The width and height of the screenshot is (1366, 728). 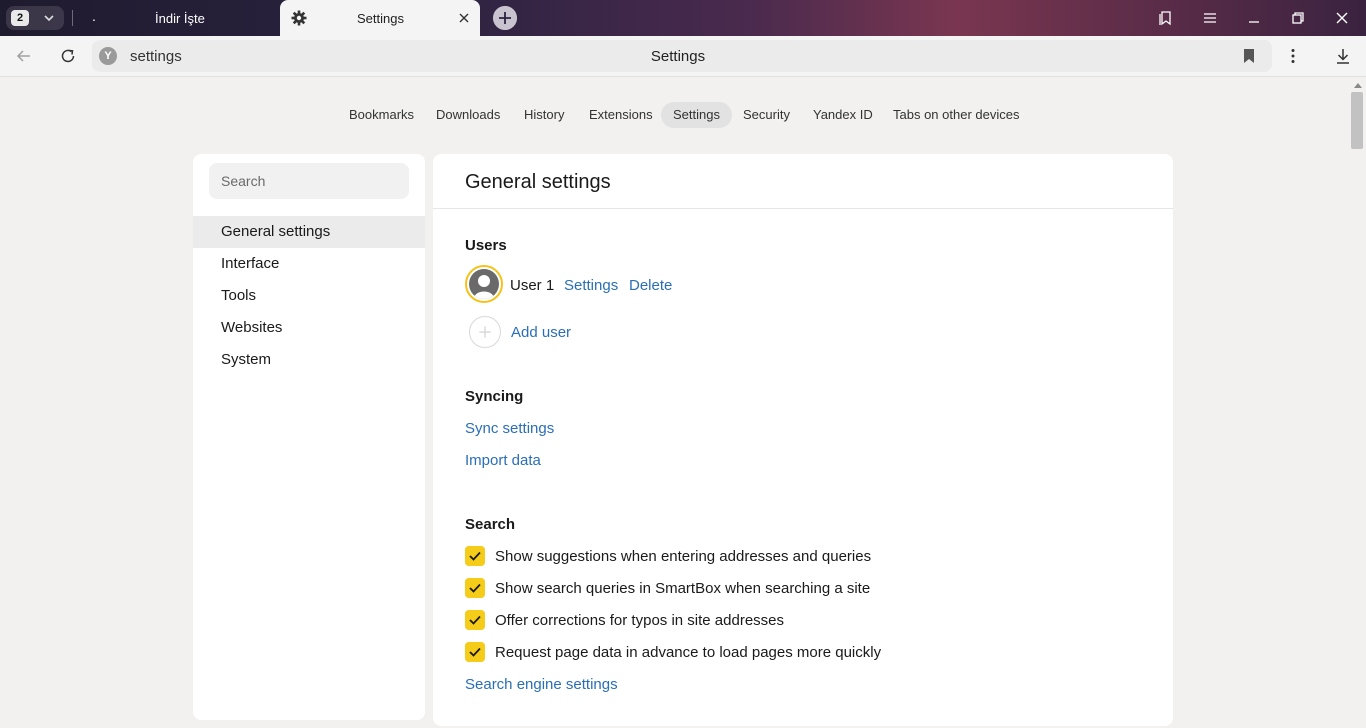 I want to click on search-heading: Search, so click(x=490, y=524).